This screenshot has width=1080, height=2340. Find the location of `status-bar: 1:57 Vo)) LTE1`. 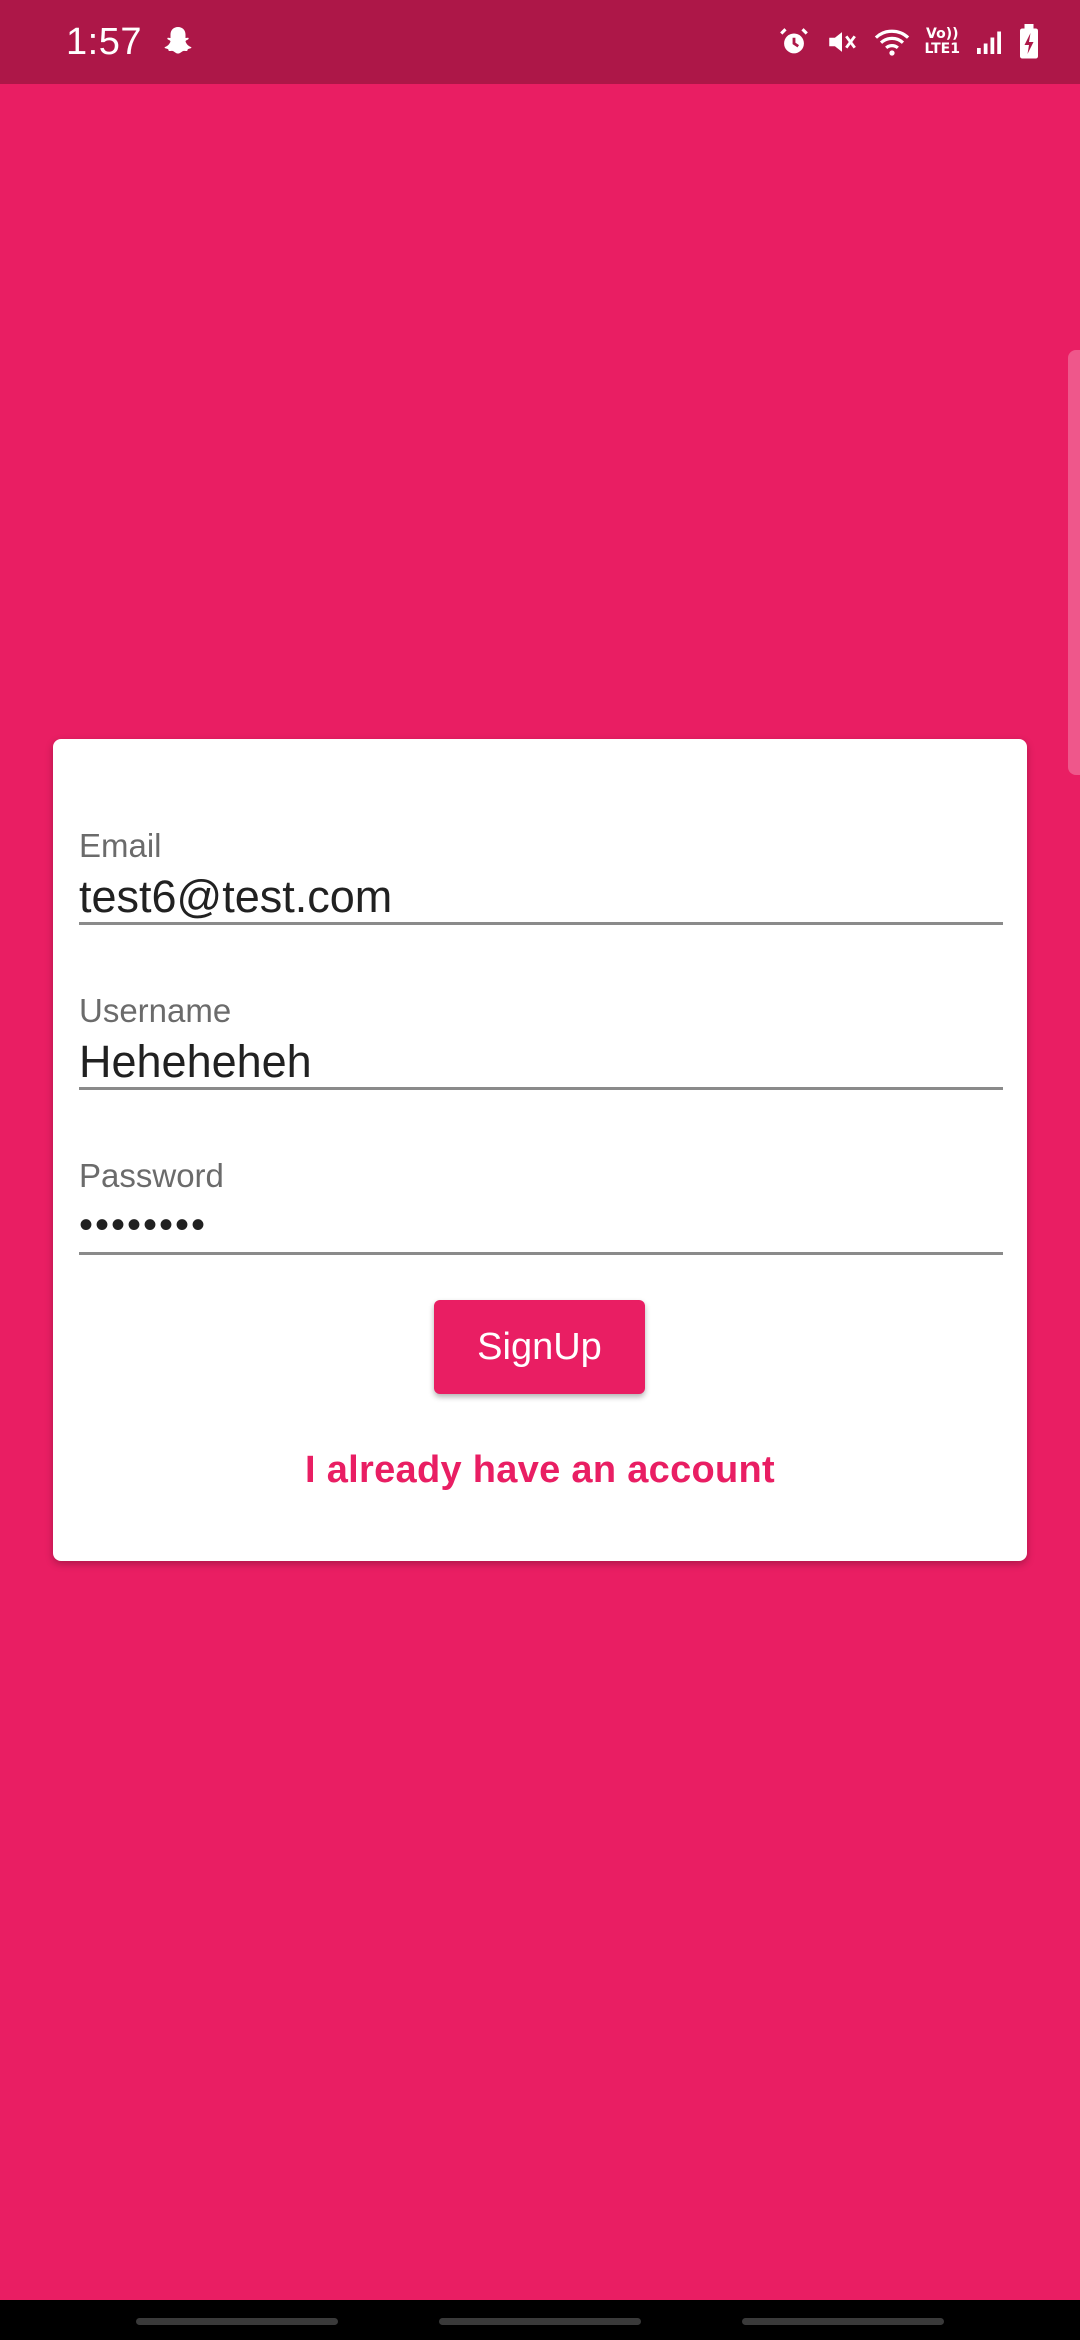

status-bar: 1:57 Vo)) LTE1 is located at coordinates (540, 42).